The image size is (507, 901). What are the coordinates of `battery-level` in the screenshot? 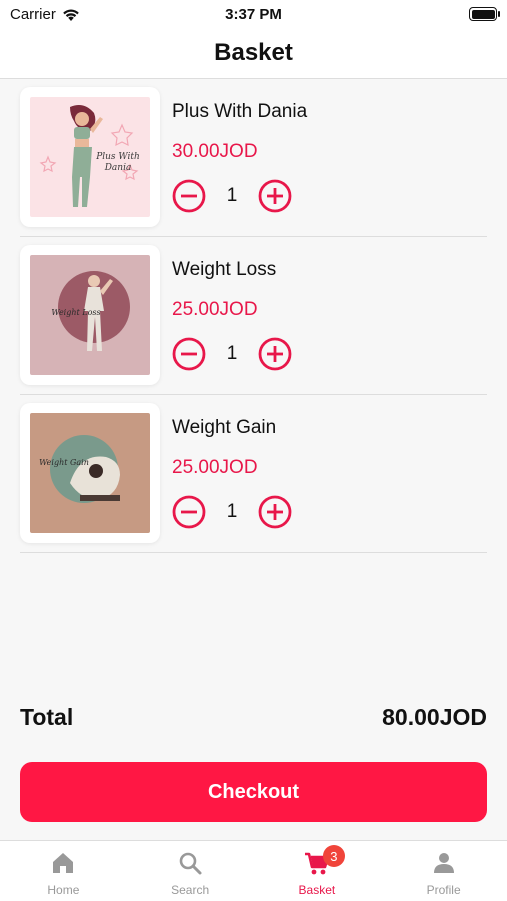 It's located at (483, 14).